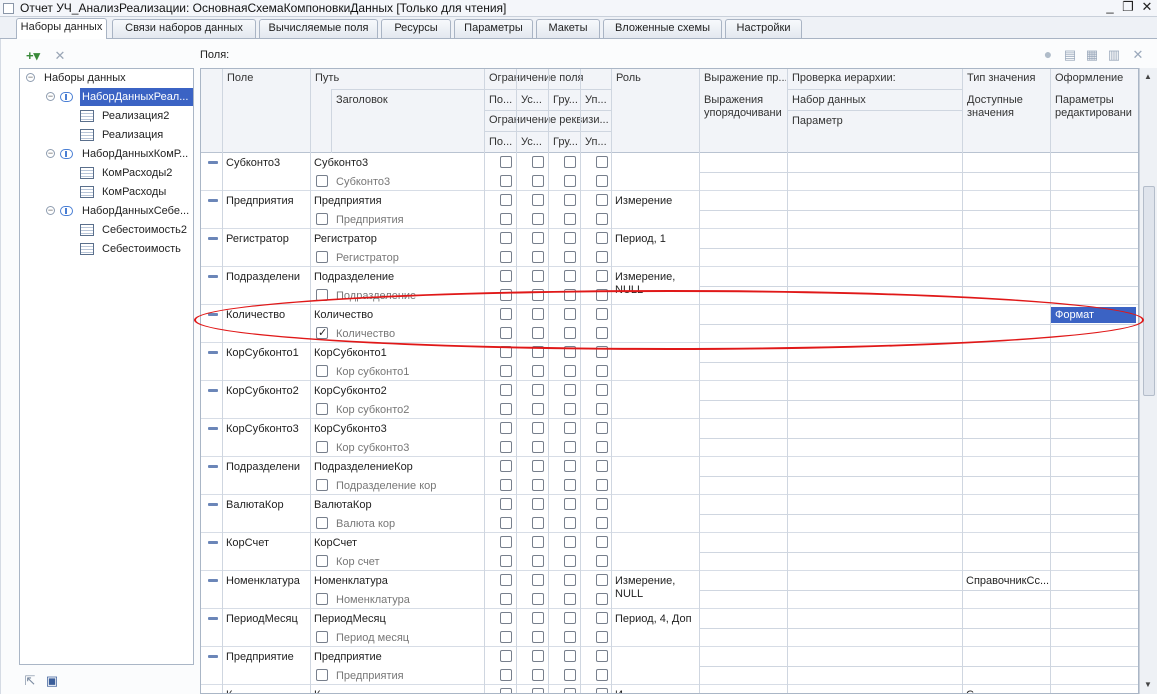 This screenshot has height=694, width=1157. I want to click on tab-nested-schemas: Вложенные схемы, so click(662, 28).